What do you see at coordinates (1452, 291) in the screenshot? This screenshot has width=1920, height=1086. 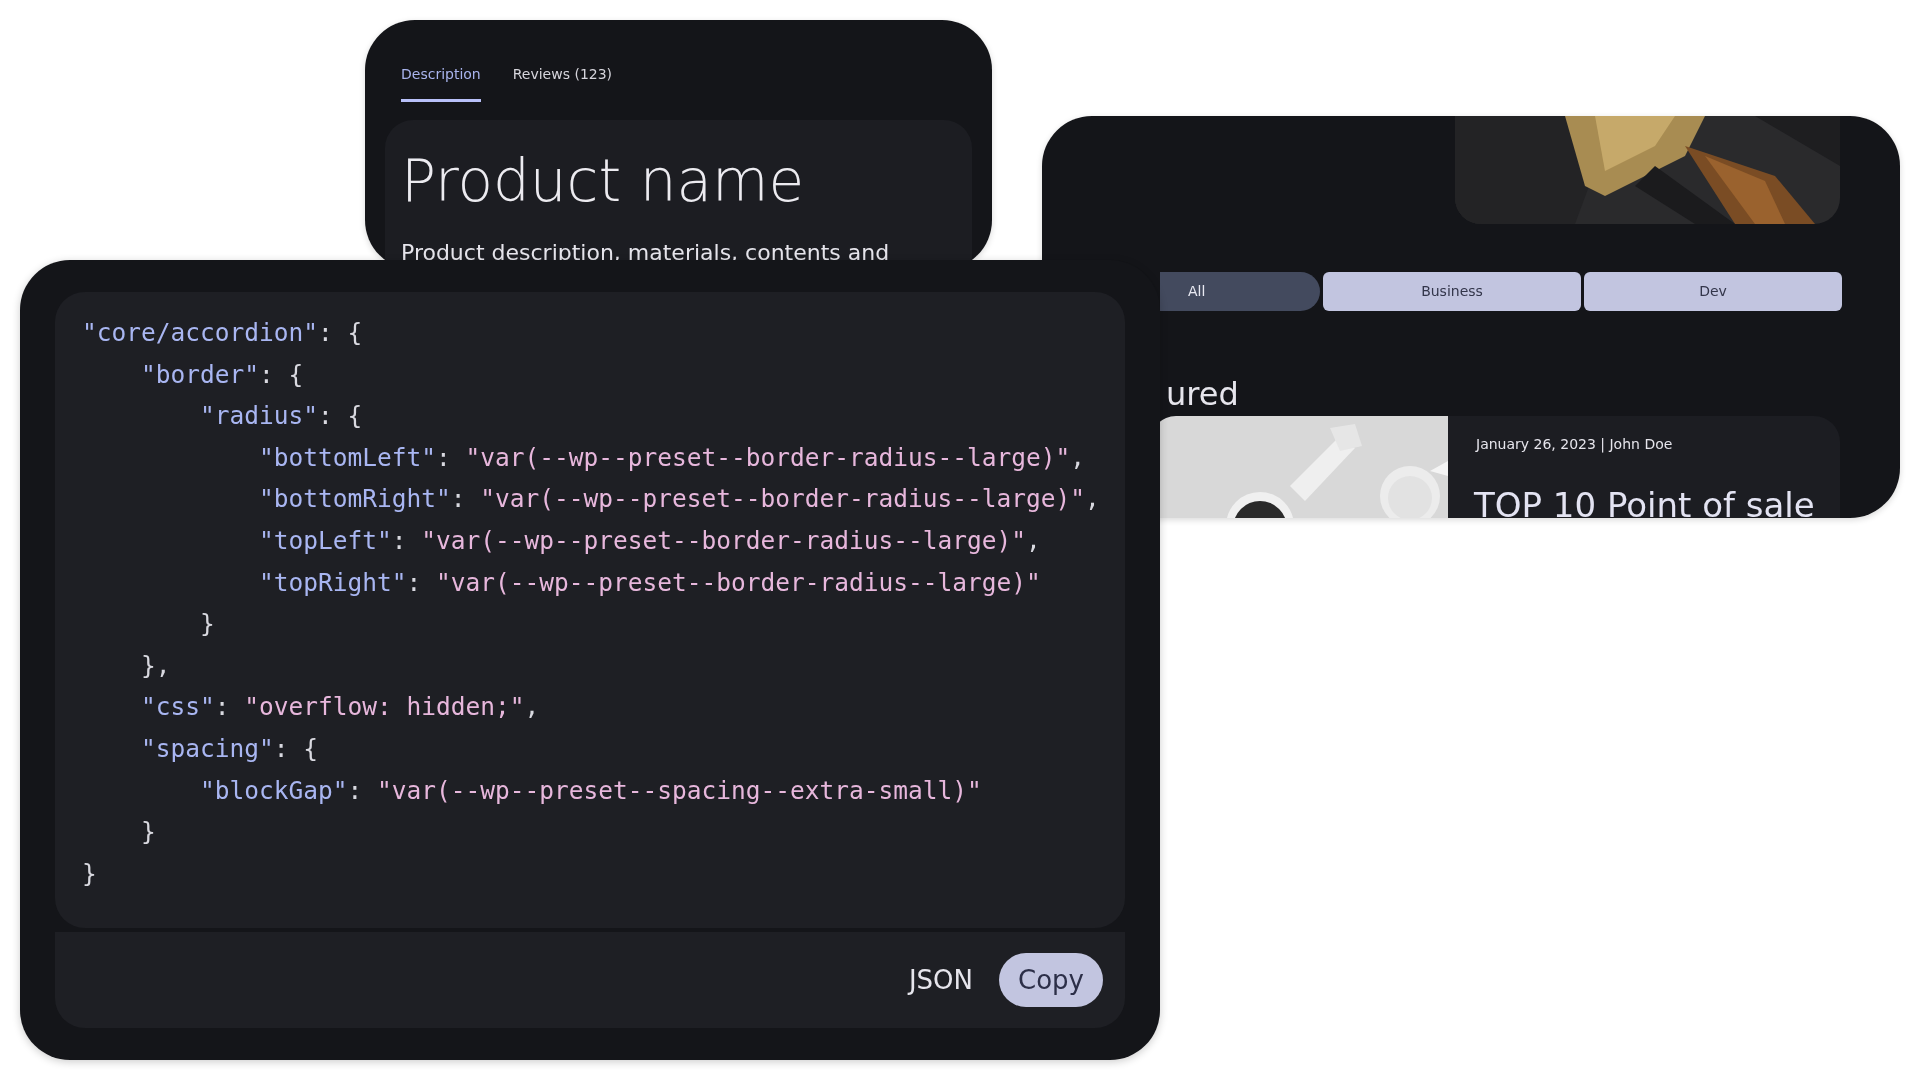 I see `filter-pill: Business` at bounding box center [1452, 291].